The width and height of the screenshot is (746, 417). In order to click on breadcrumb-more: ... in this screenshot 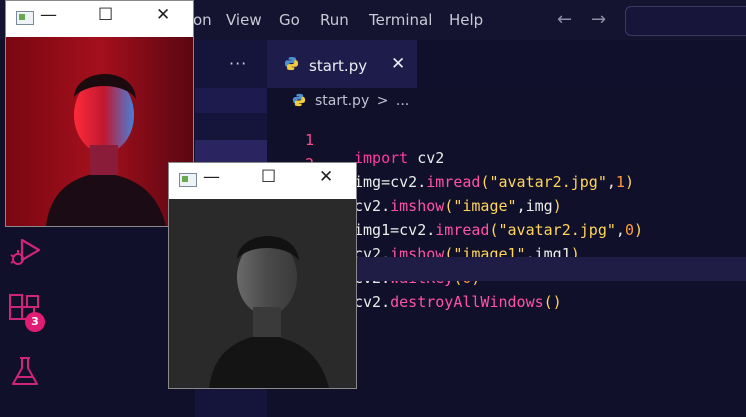, I will do `click(402, 101)`.